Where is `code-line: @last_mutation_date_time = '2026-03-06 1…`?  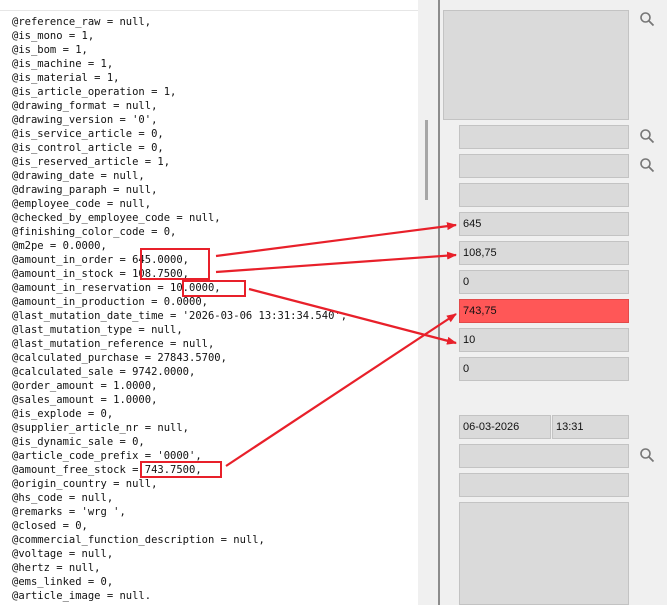
code-line: @last_mutation_date_time = '2026-03-06 1… is located at coordinates (180, 316).